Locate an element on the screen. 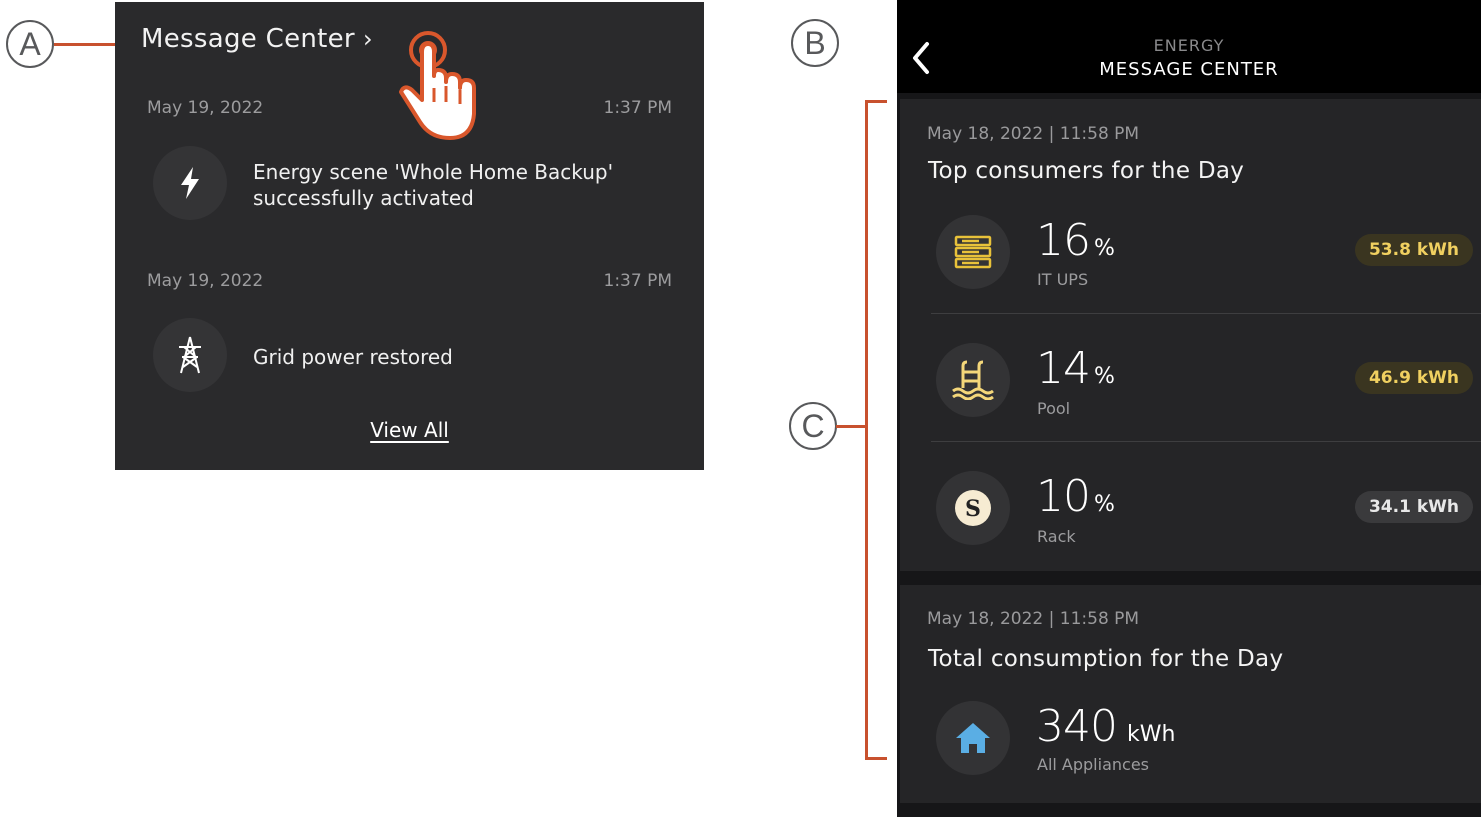  svg-text: S is located at coordinates (973, 509).